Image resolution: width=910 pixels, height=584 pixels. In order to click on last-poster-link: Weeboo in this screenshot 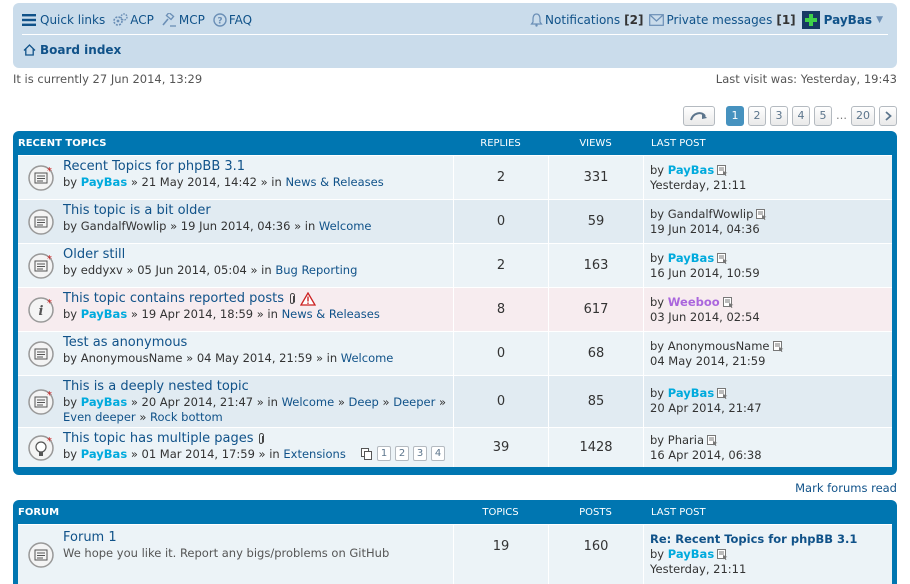, I will do `click(694, 302)`.